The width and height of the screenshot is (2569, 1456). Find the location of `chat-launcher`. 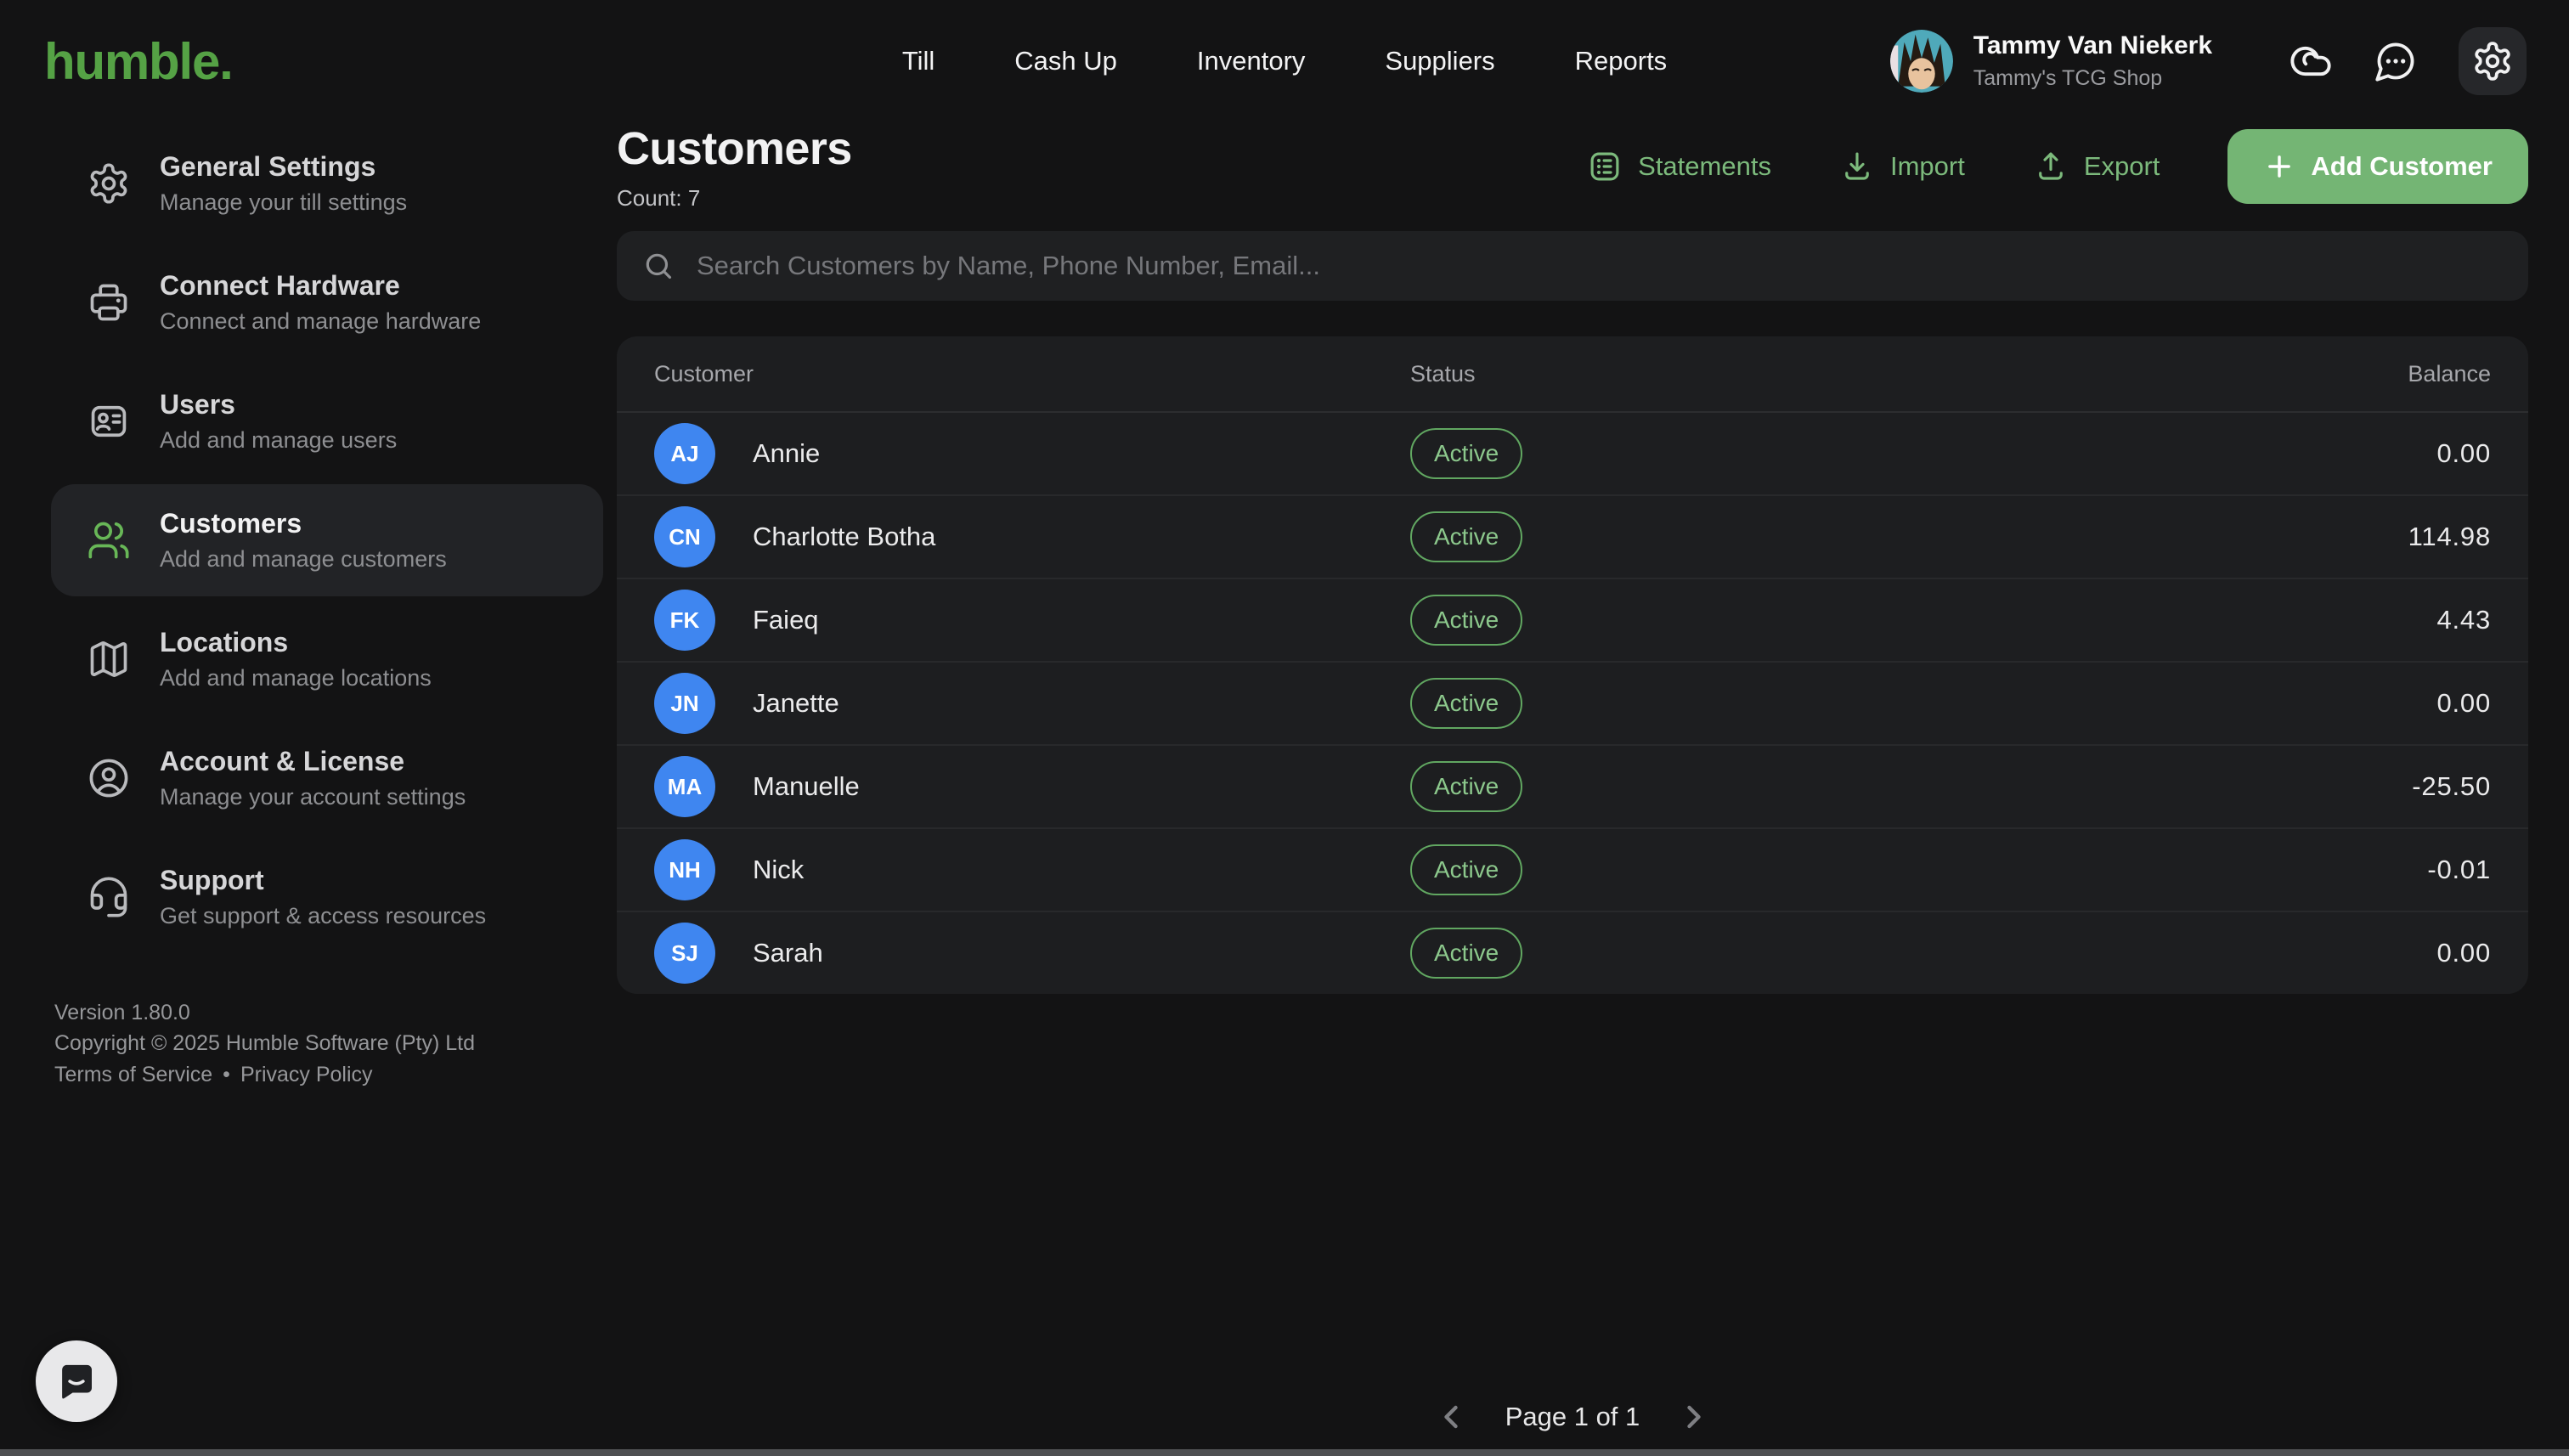

chat-launcher is located at coordinates (77, 1381).